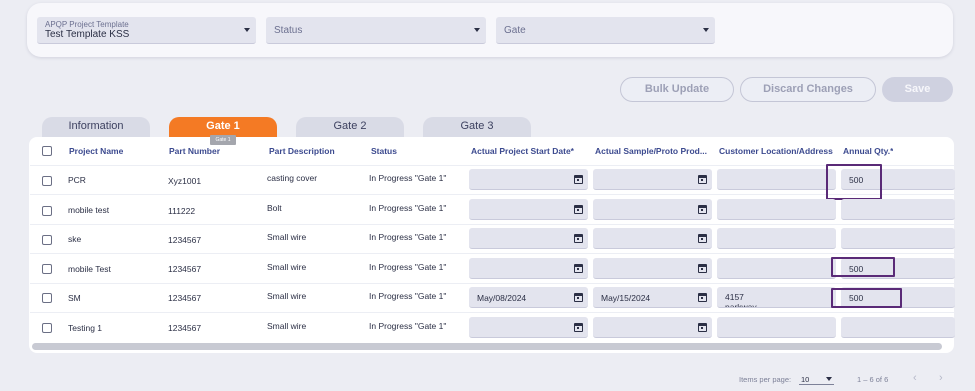 The width and height of the screenshot is (975, 391). What do you see at coordinates (941, 378) in the screenshot?
I see `next-page-button: ›` at bounding box center [941, 378].